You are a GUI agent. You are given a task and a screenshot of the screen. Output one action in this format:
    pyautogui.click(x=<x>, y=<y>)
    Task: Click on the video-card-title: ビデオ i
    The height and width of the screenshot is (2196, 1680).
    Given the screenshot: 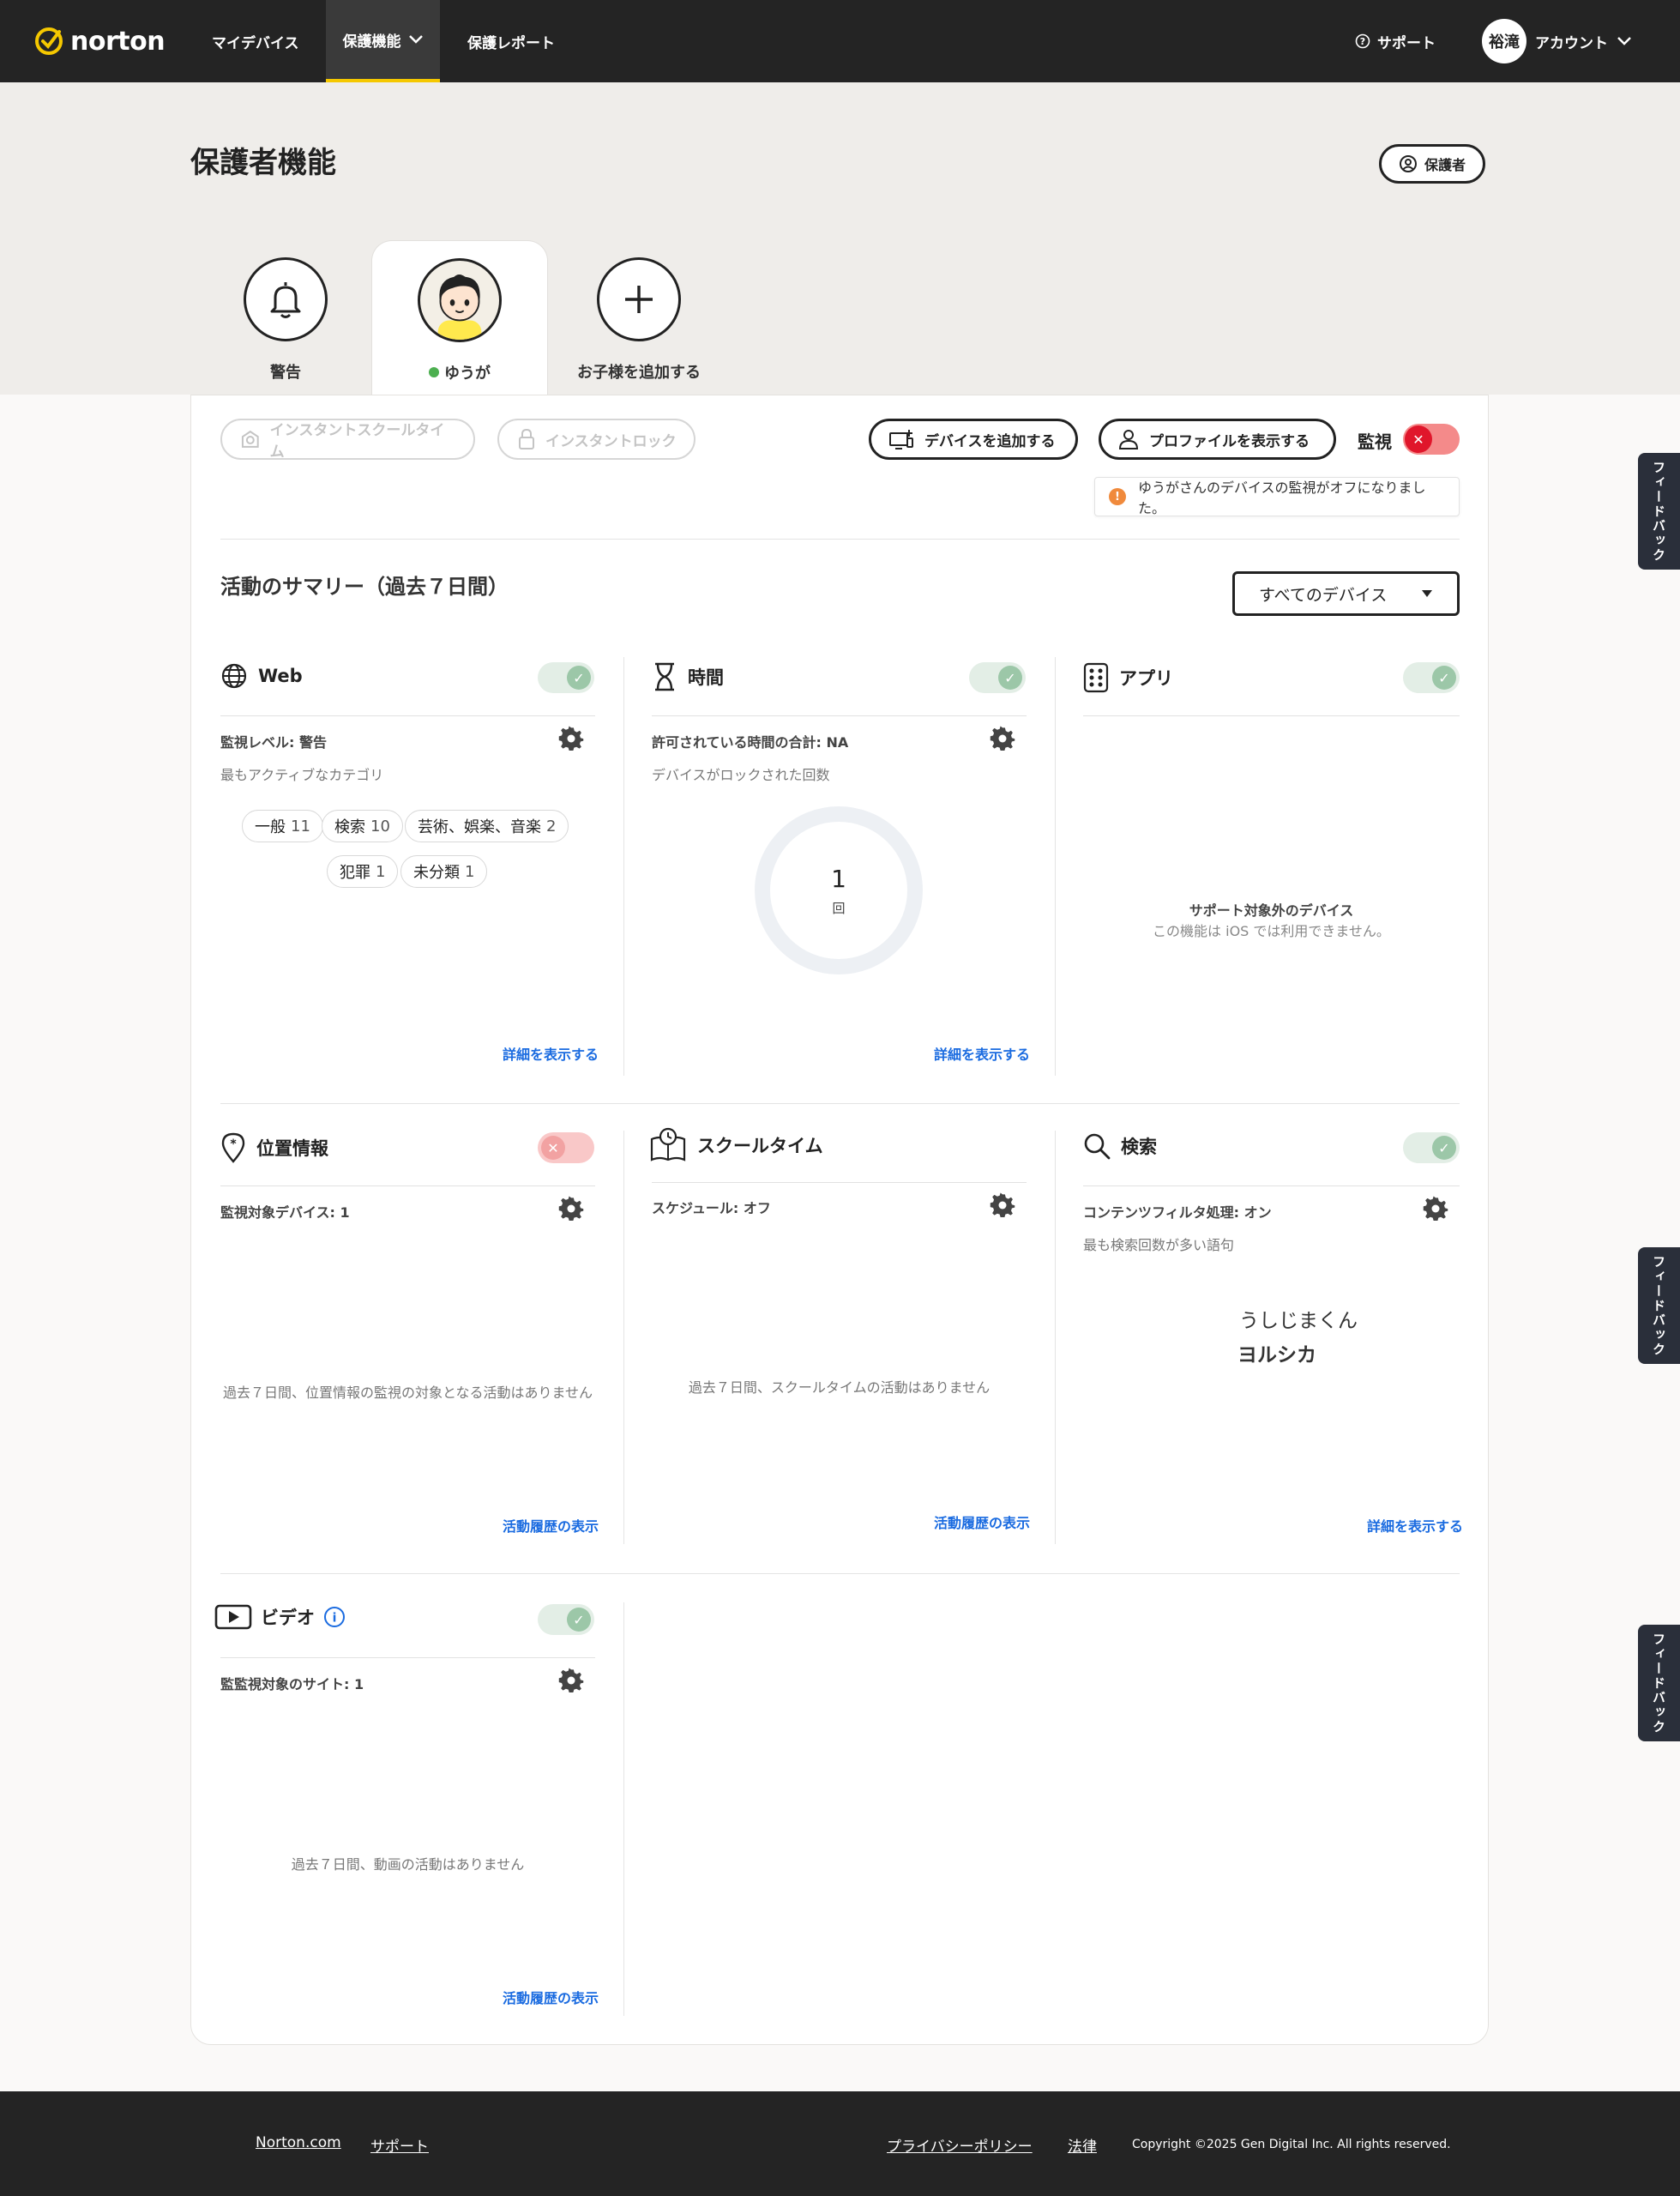 What is the action you would take?
    pyautogui.click(x=280, y=1617)
    